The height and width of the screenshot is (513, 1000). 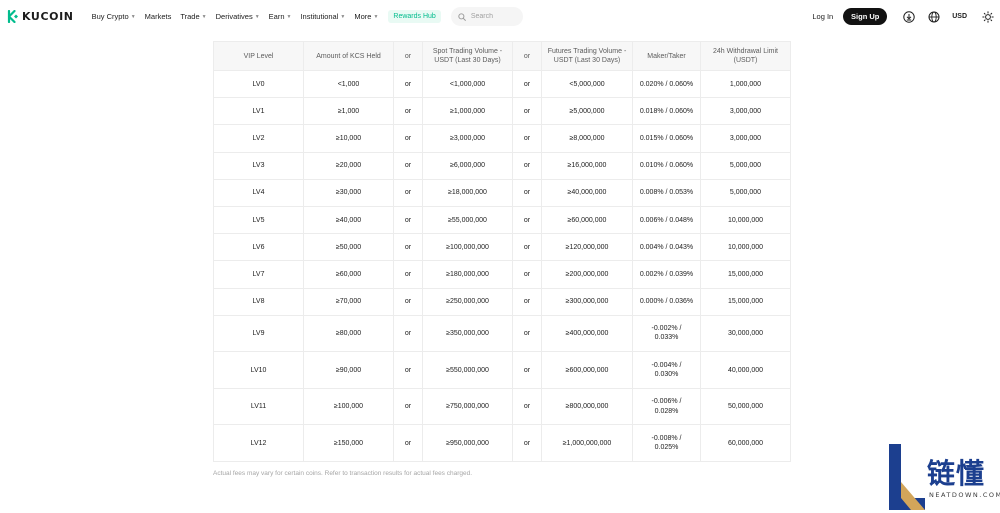 What do you see at coordinates (587, 333) in the screenshot?
I see `cell-futures-volume: ≥400,000,000` at bounding box center [587, 333].